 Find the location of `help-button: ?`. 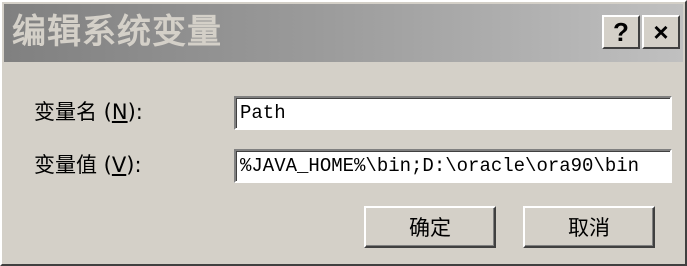

help-button: ? is located at coordinates (621, 32).